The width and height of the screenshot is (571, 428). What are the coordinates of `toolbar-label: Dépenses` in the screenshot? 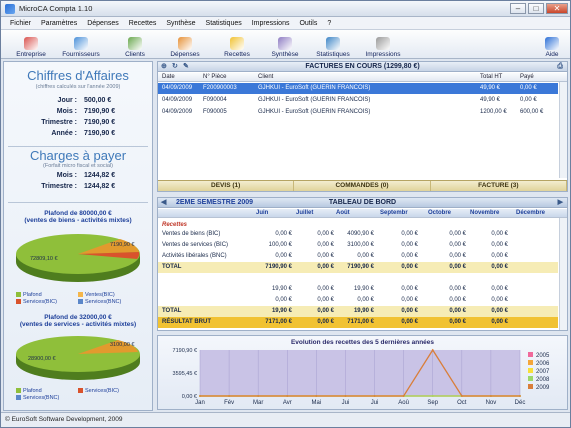 It's located at (185, 54).